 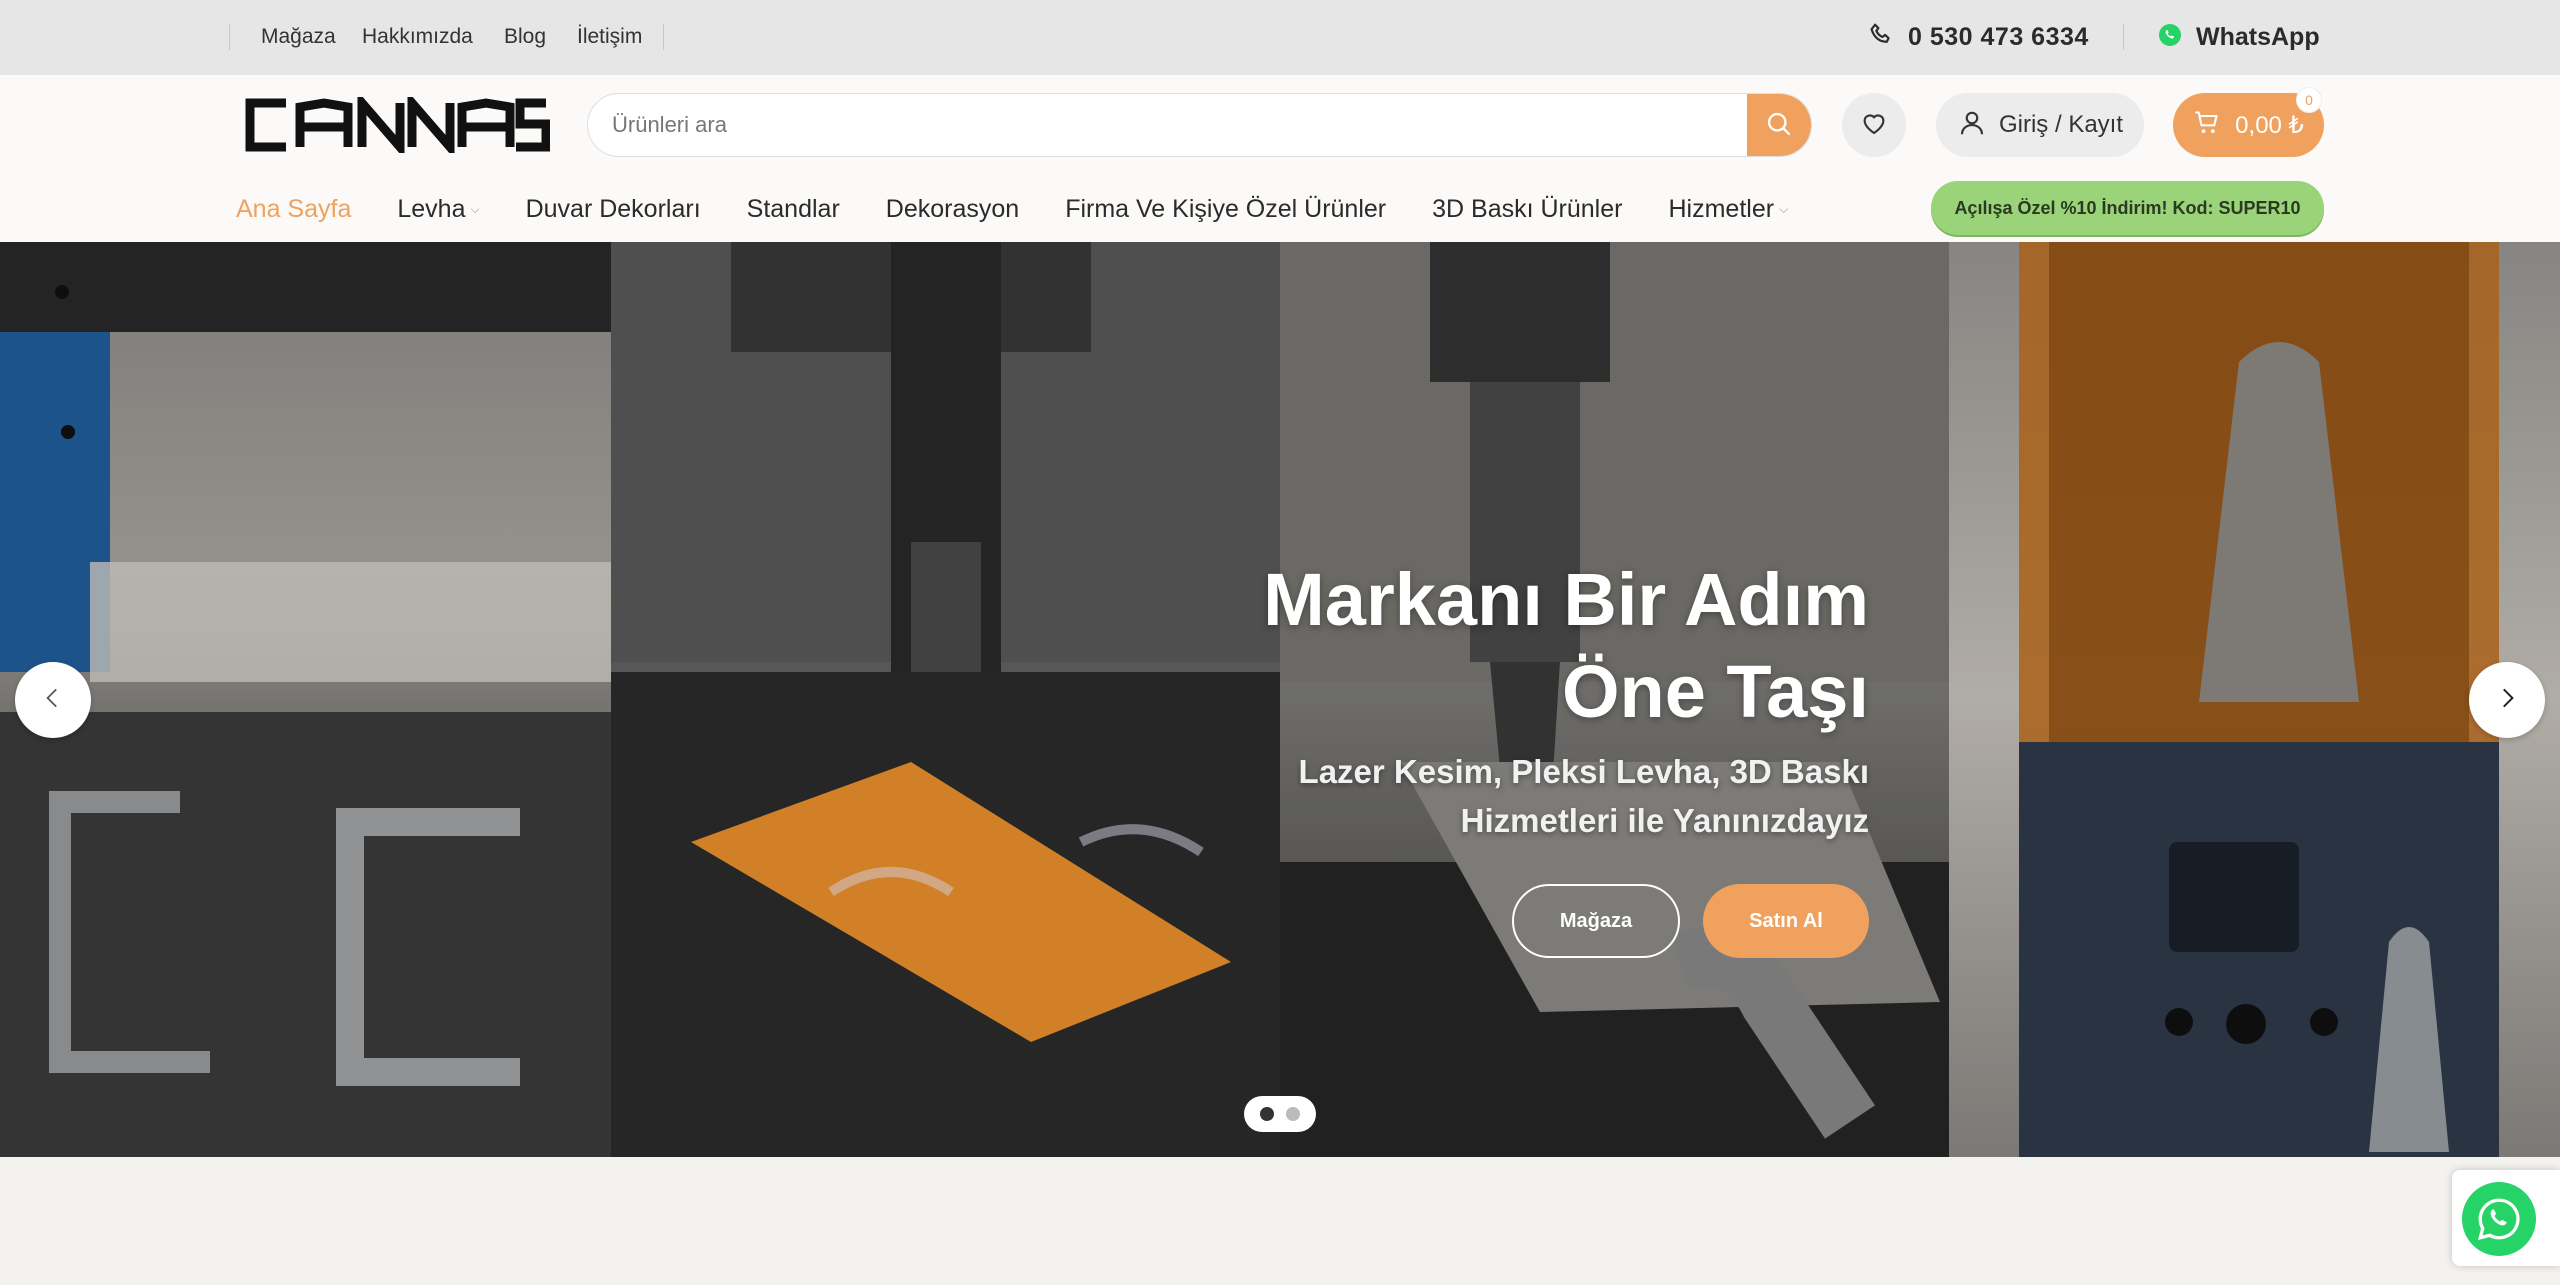 I want to click on phone-number: 0 530 473 6334, so click(x=1998, y=36).